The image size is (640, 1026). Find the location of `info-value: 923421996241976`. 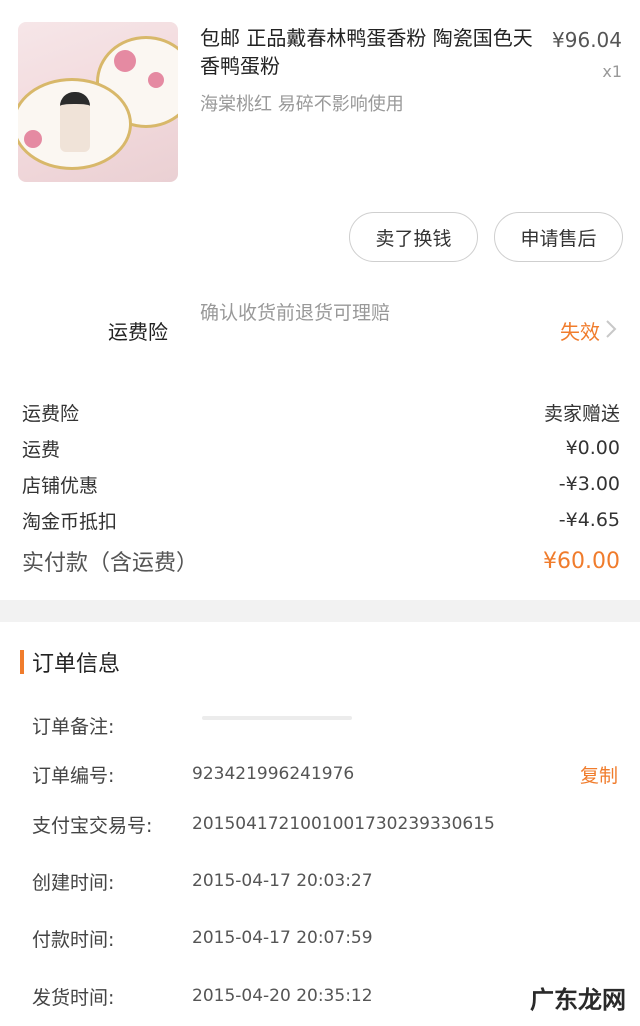

info-value: 923421996241976 is located at coordinates (273, 774).